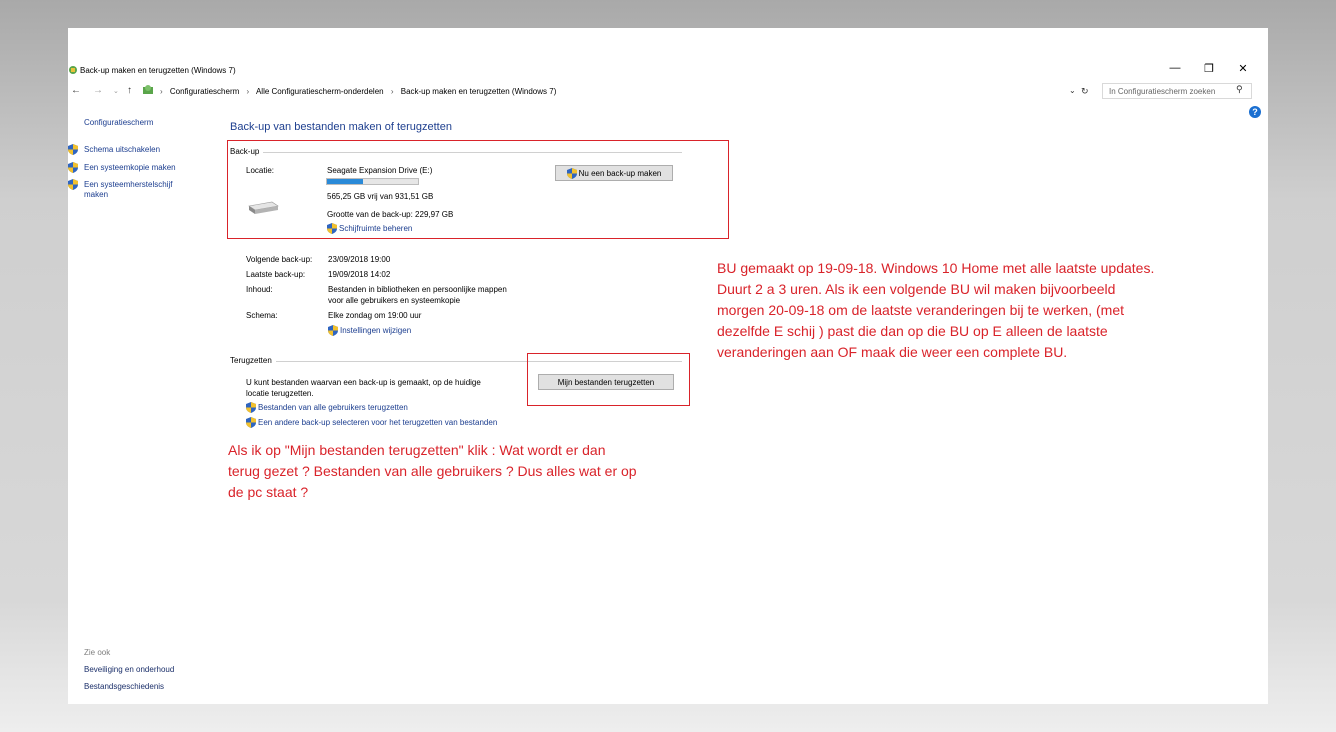 The image size is (1336, 732). I want to click on search-input: In Configuratiescherm zoeken, so click(1177, 91).